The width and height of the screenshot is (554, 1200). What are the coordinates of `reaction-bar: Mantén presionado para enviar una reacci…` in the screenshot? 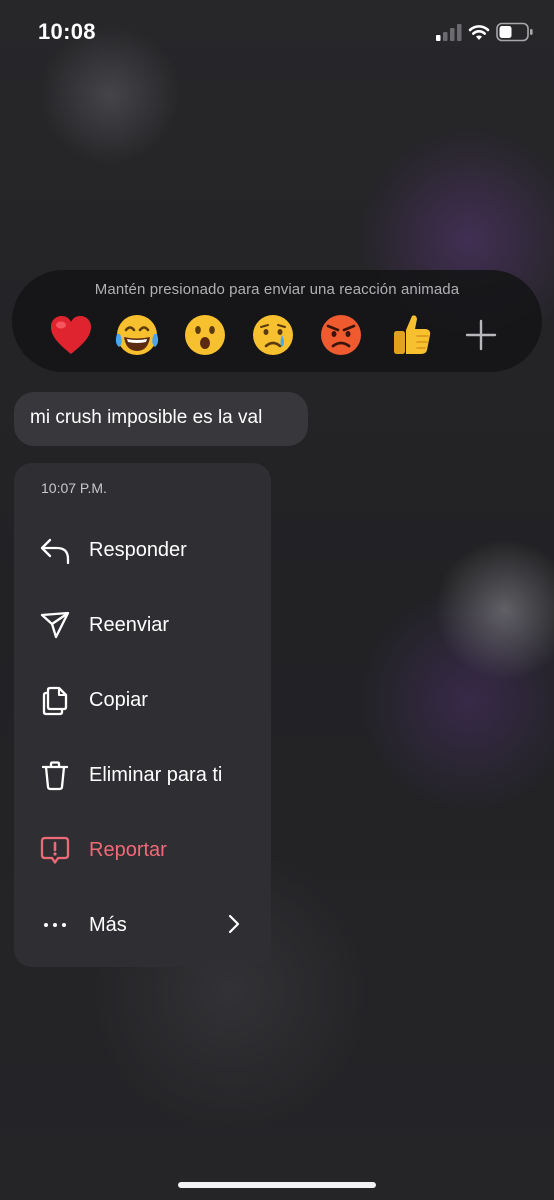 It's located at (277, 321).